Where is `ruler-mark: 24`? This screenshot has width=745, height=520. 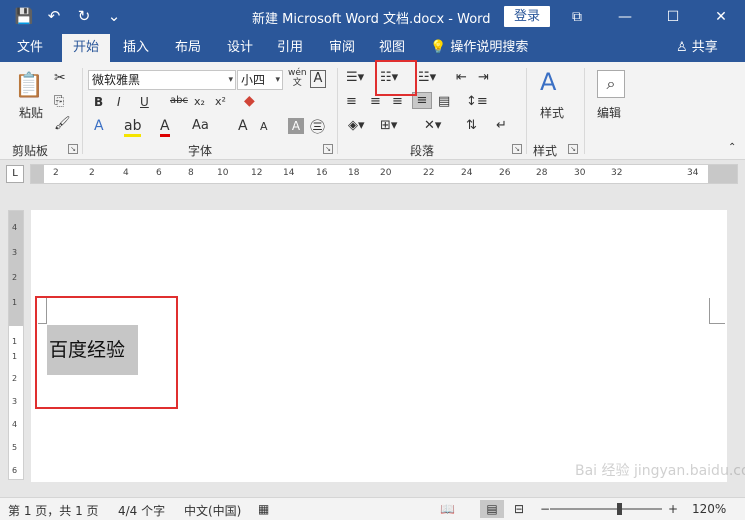 ruler-mark: 24 is located at coordinates (467, 173).